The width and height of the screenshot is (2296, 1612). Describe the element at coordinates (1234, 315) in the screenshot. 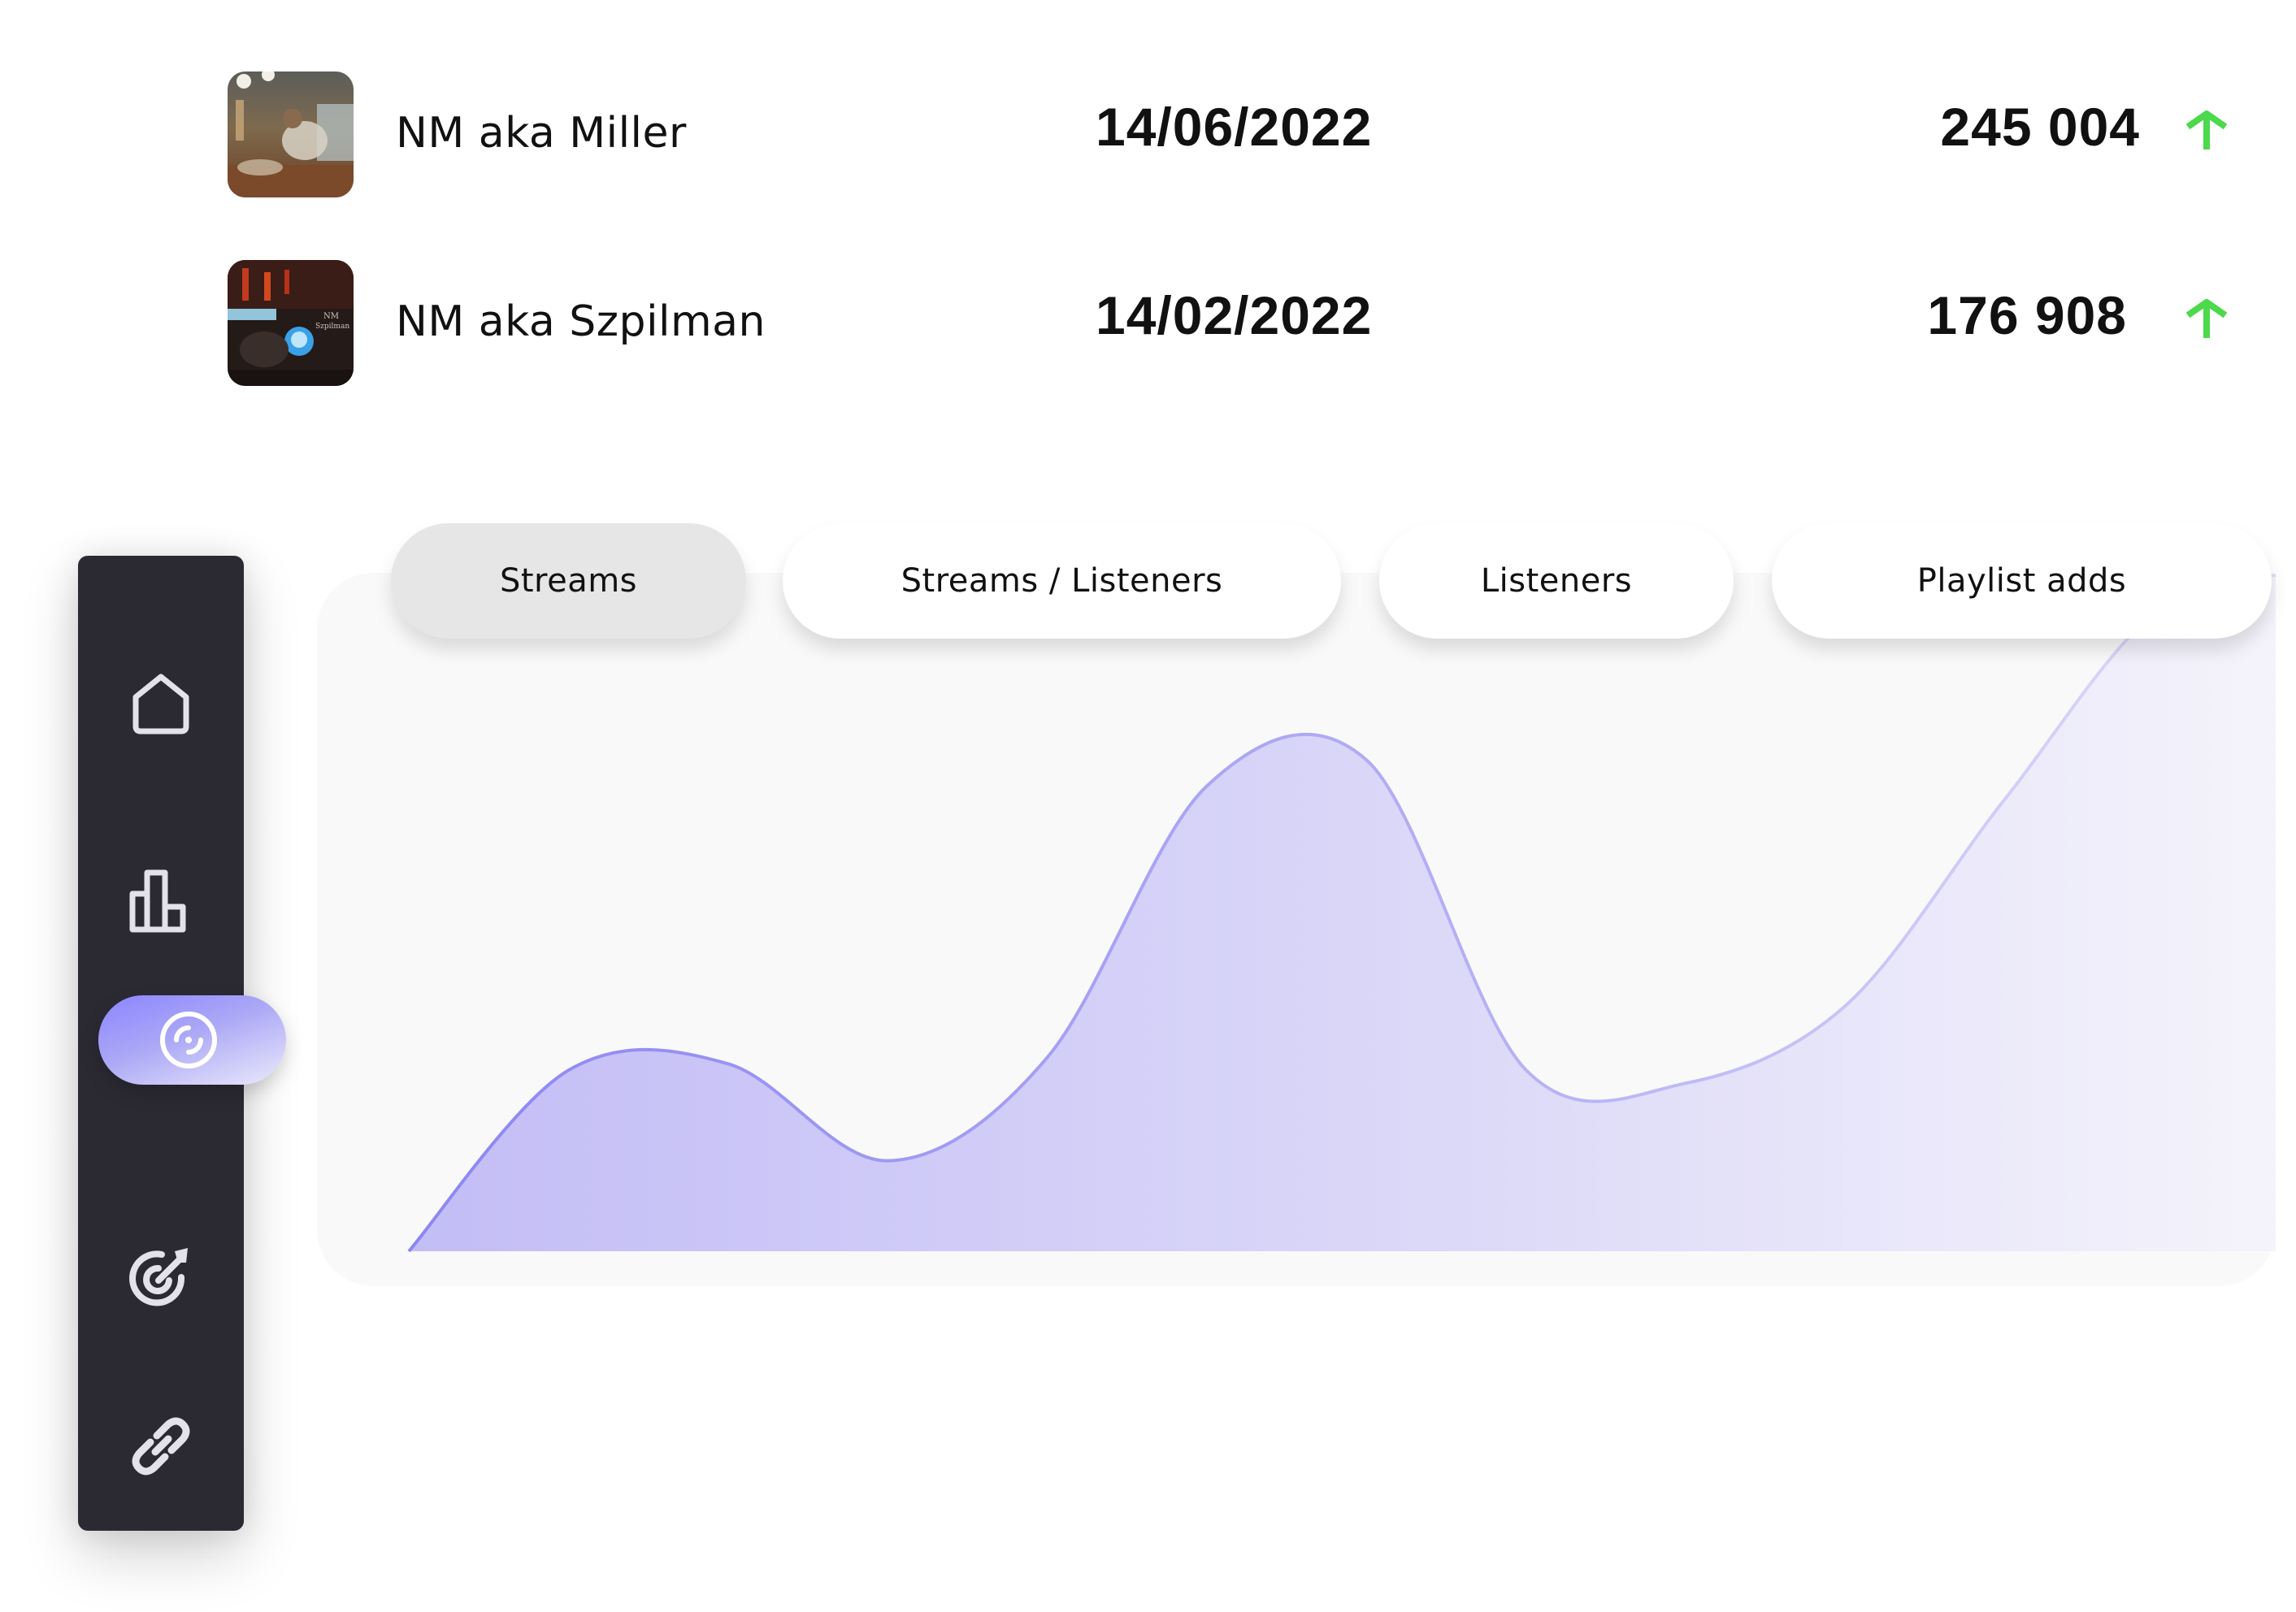

I see `track-date: 14/02/2022` at that location.